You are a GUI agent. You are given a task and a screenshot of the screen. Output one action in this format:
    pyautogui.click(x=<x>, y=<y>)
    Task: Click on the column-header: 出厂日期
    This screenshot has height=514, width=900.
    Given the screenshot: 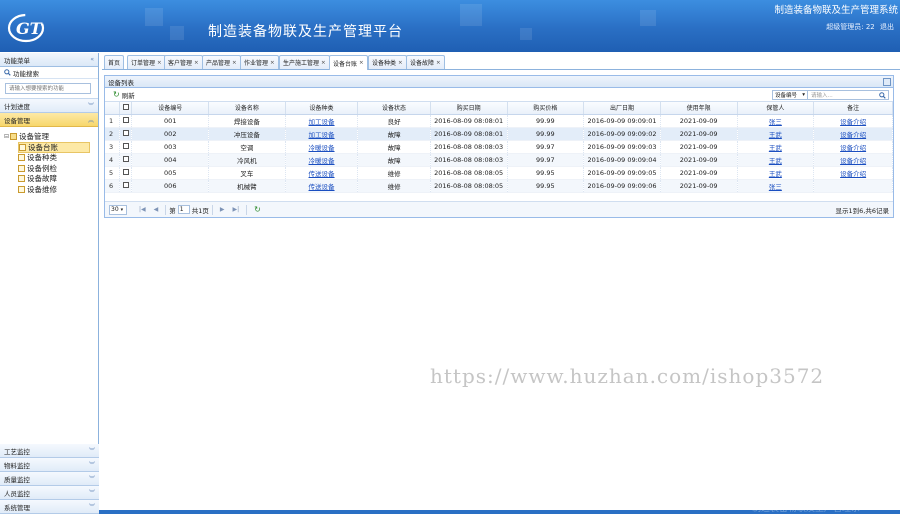 What is the action you would take?
    pyautogui.click(x=622, y=108)
    